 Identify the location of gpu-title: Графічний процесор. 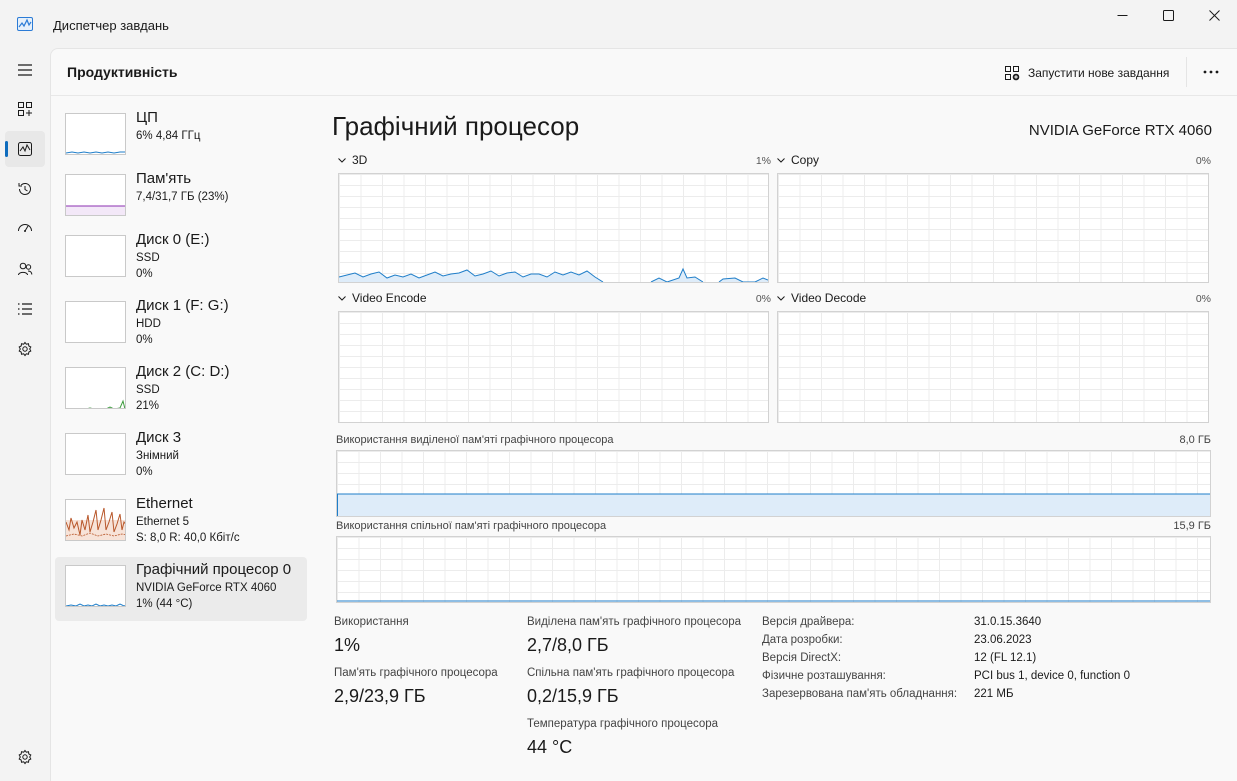
(456, 126).